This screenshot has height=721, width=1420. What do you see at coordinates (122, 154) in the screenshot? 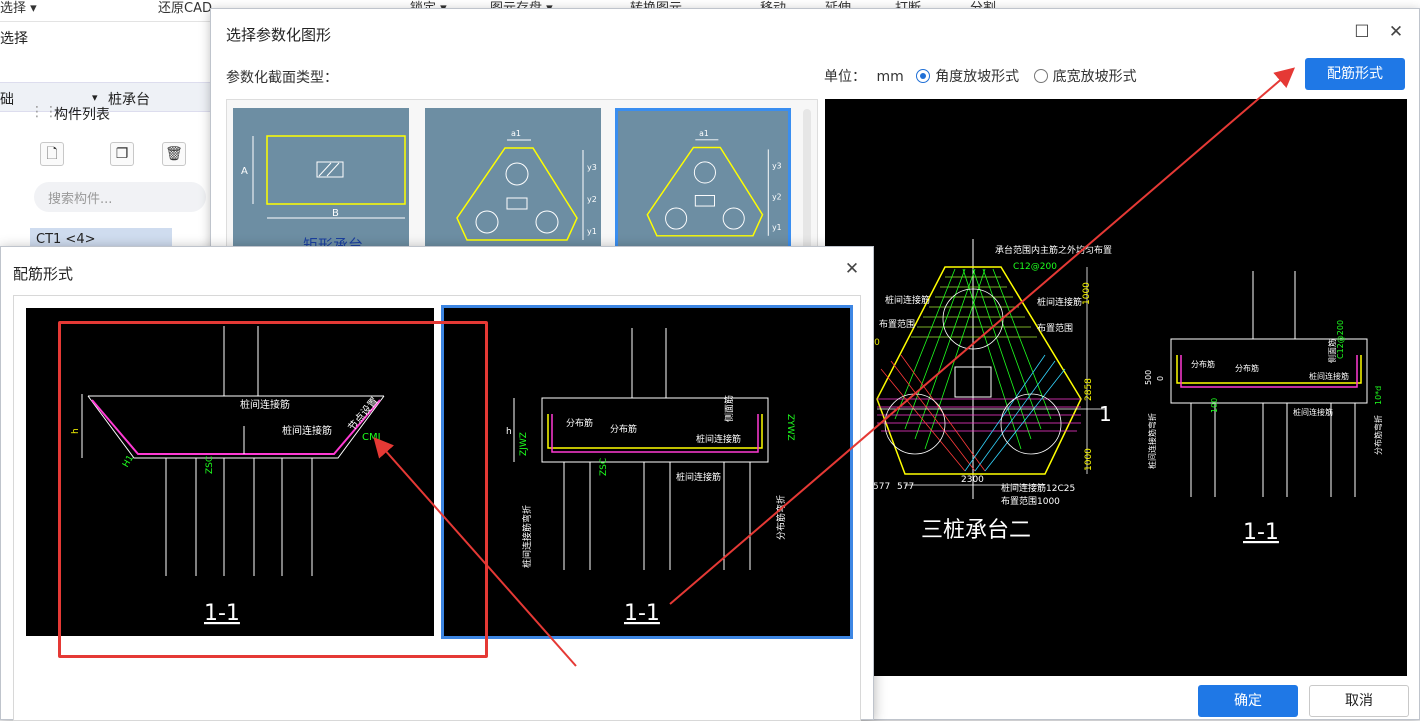
I see `copy-icon: ❐` at bounding box center [122, 154].